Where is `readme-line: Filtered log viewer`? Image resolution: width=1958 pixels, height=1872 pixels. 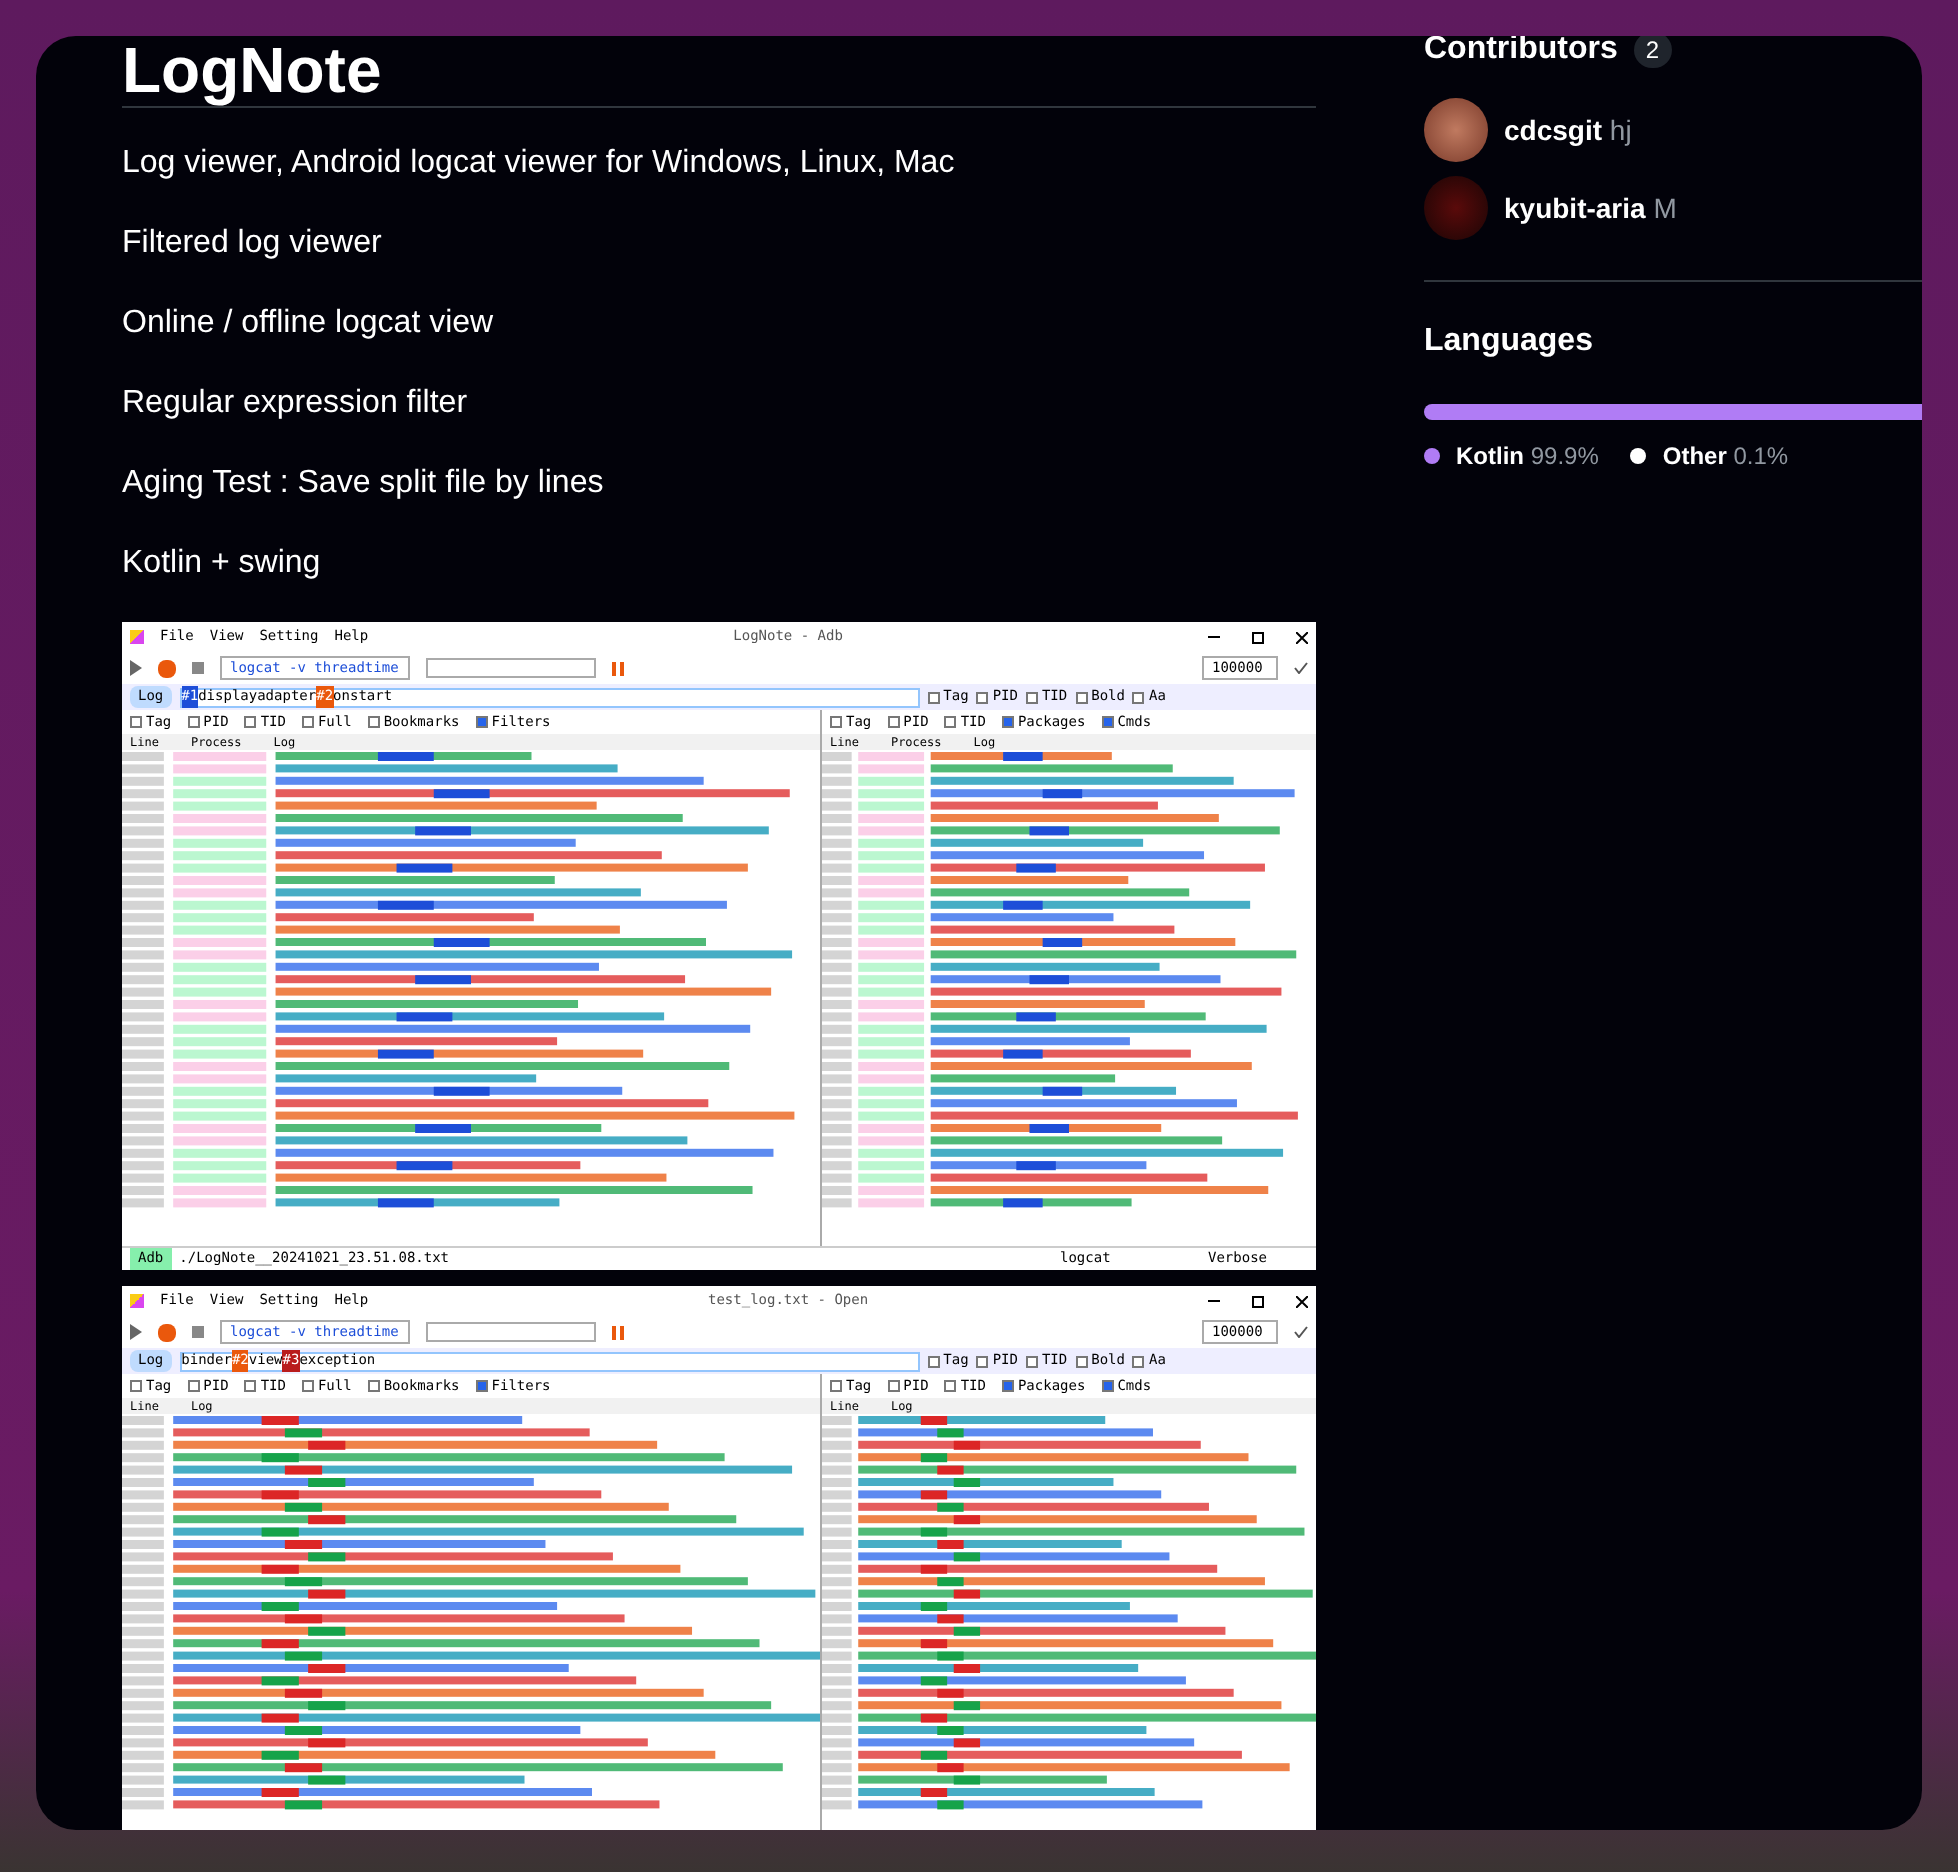 readme-line: Filtered log viewer is located at coordinates (253, 244).